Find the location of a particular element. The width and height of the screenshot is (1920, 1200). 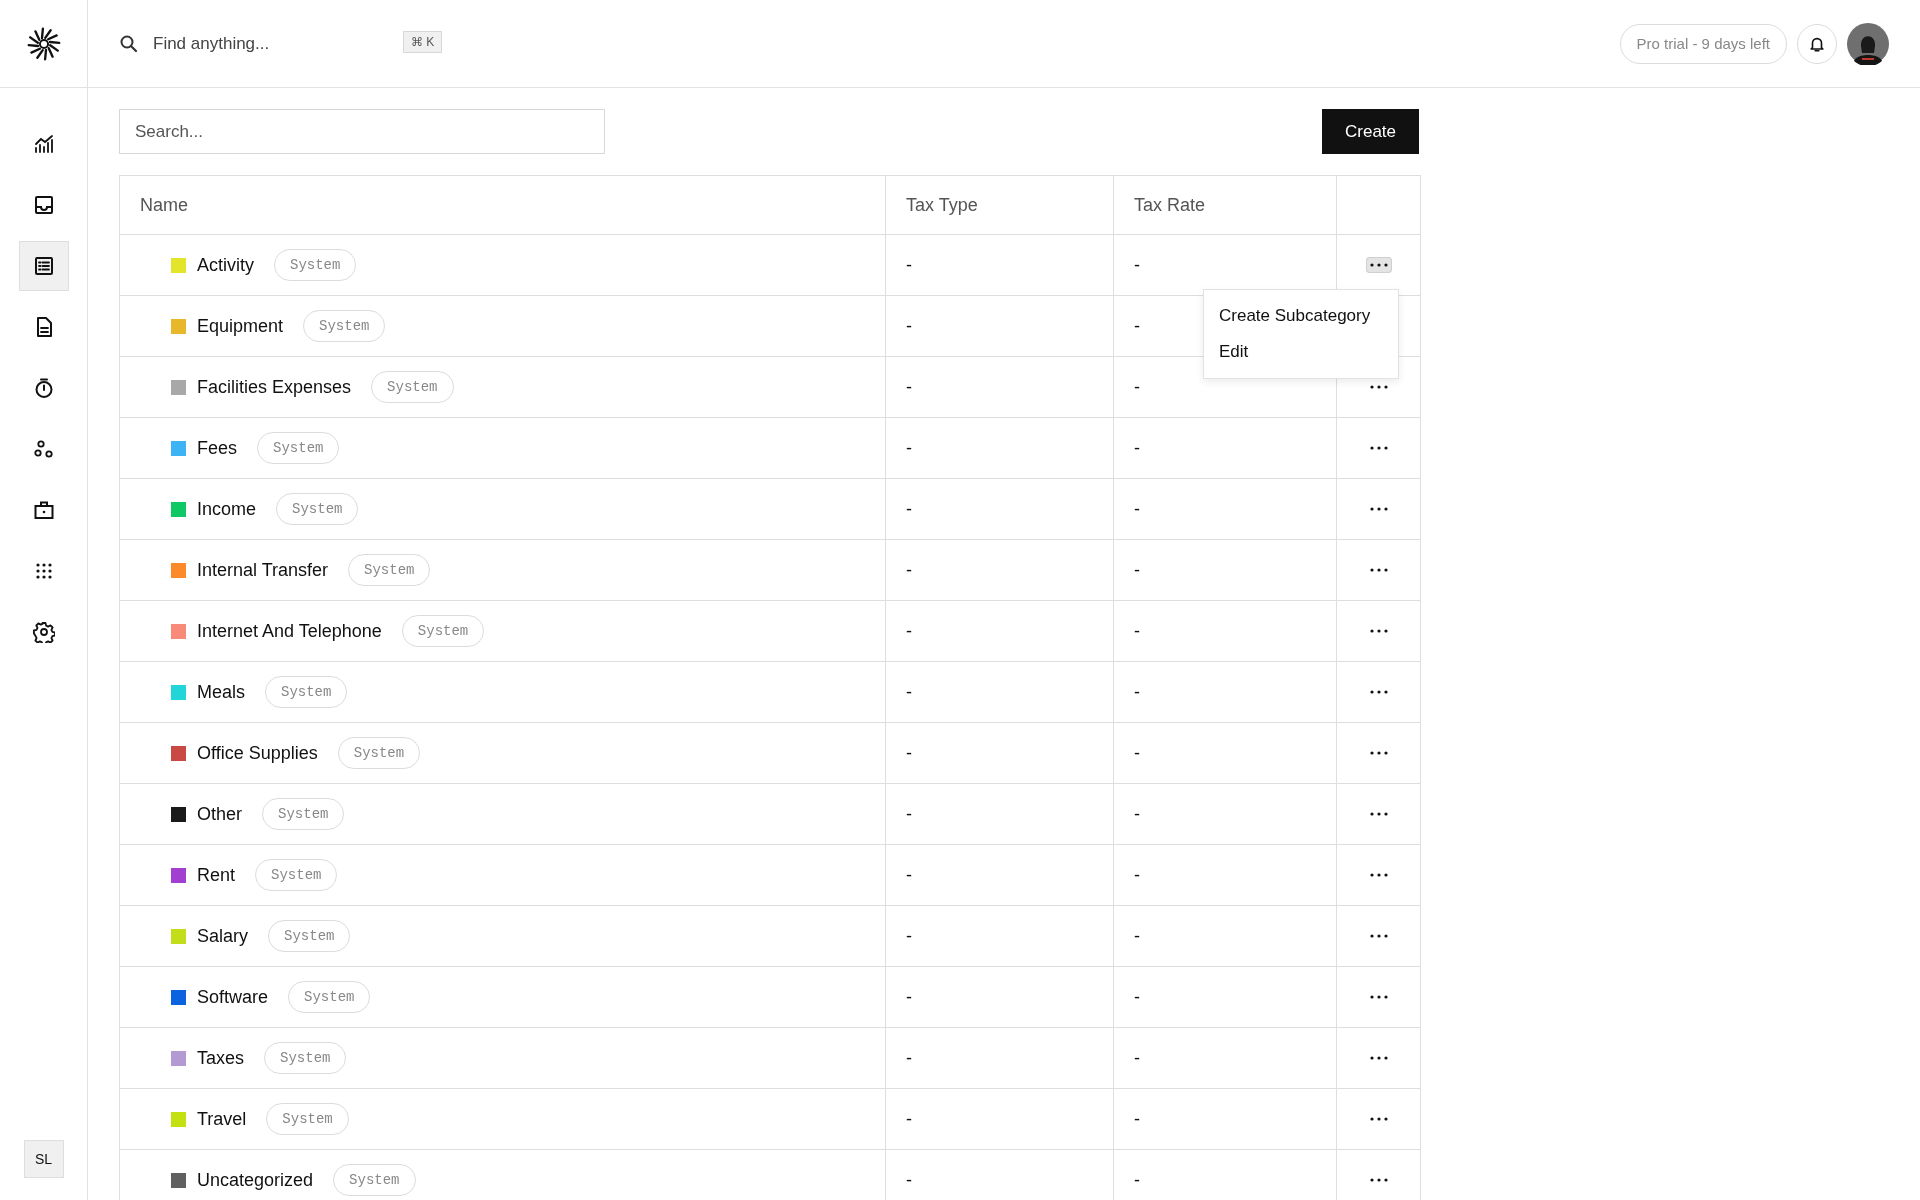

category-name: Other is located at coordinates (220, 814).